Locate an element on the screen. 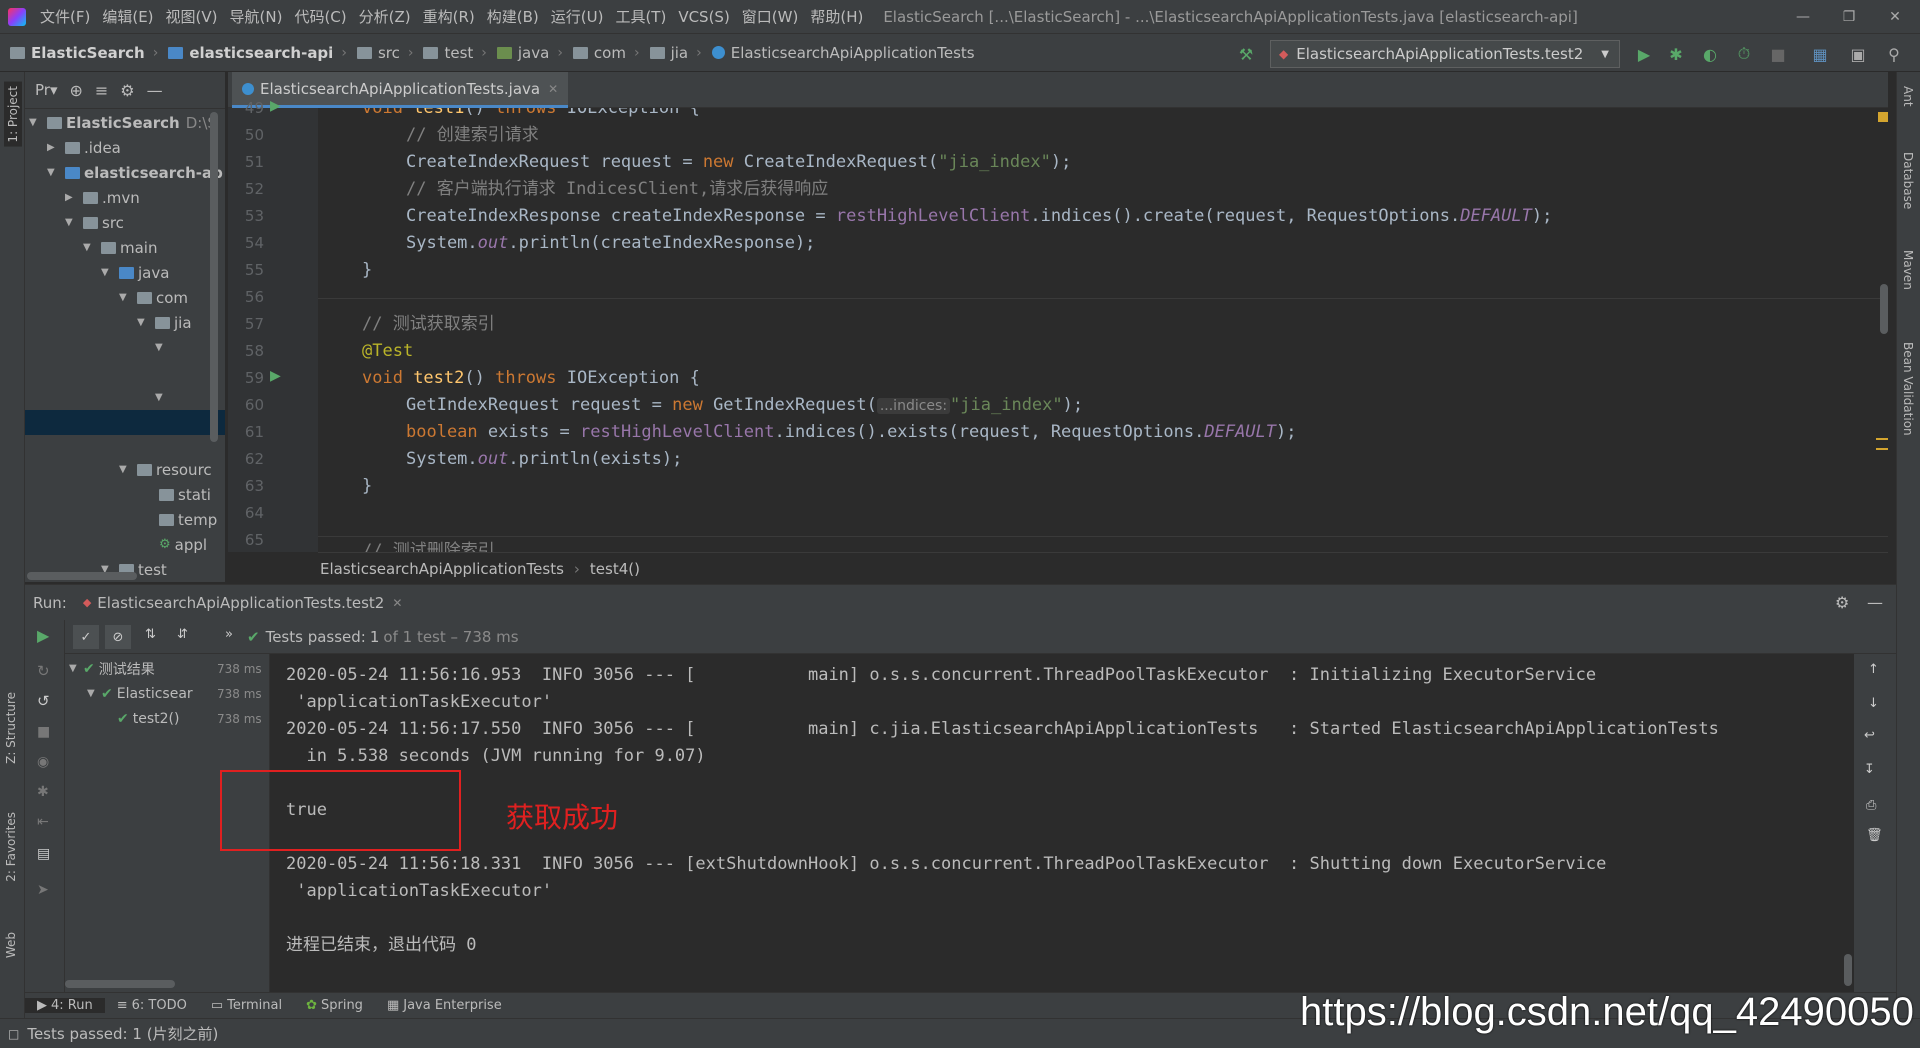 The height and width of the screenshot is (1048, 1920). test-class: ▼ ✔ Elasticsear 738 ms is located at coordinates (174, 693).